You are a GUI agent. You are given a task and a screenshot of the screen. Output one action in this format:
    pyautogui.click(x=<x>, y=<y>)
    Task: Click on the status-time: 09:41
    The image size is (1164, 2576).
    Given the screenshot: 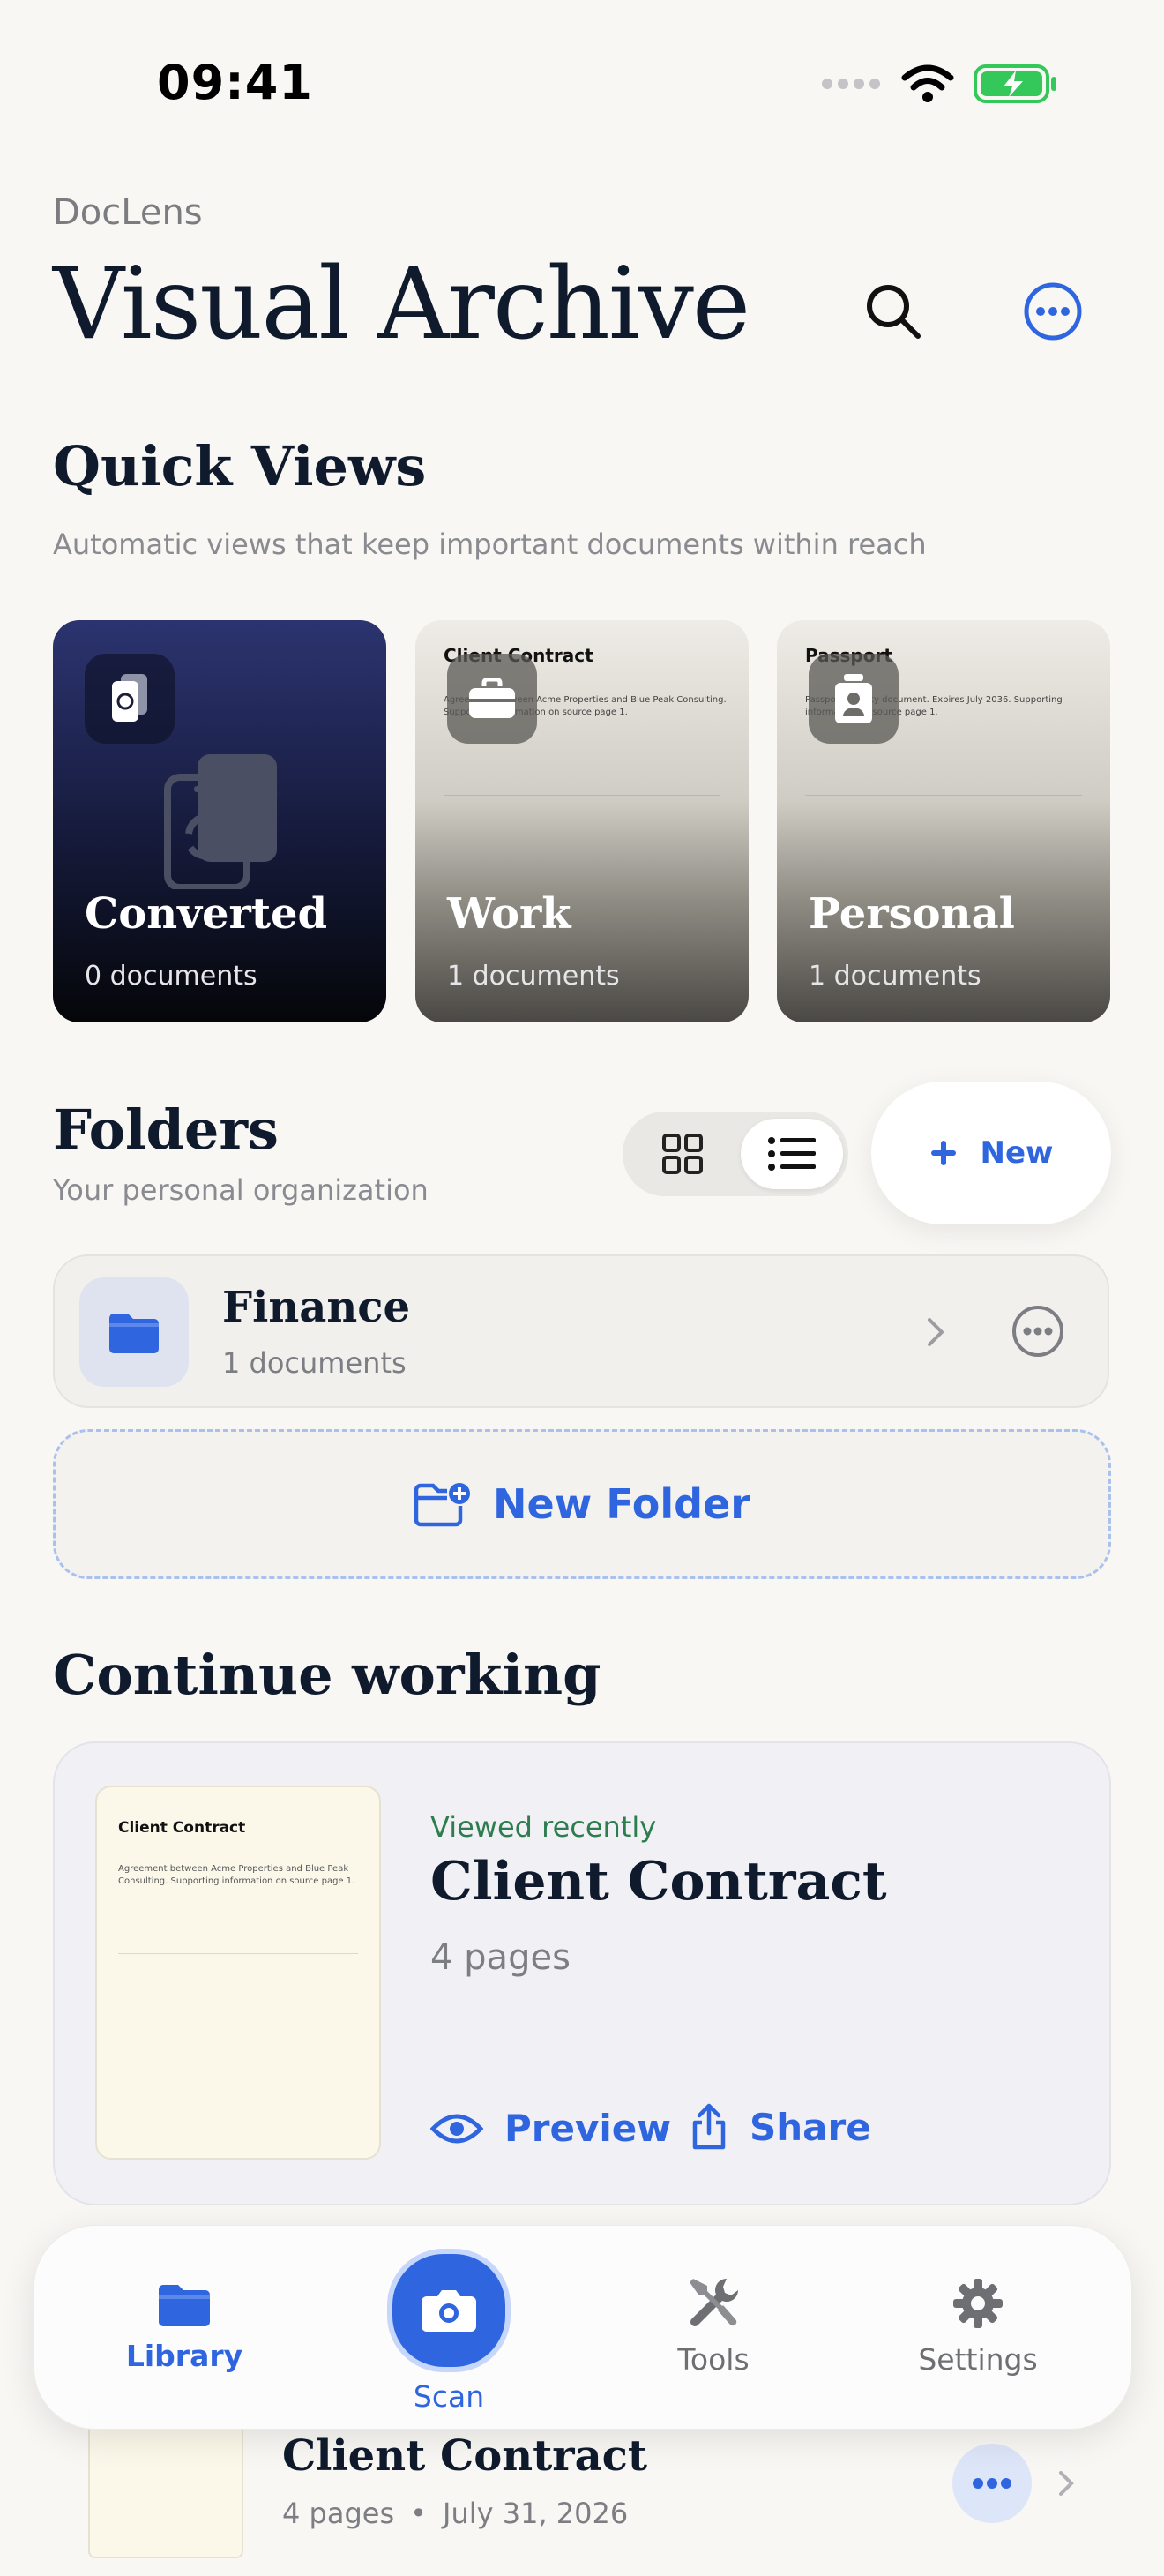 What is the action you would take?
    pyautogui.click(x=235, y=82)
    